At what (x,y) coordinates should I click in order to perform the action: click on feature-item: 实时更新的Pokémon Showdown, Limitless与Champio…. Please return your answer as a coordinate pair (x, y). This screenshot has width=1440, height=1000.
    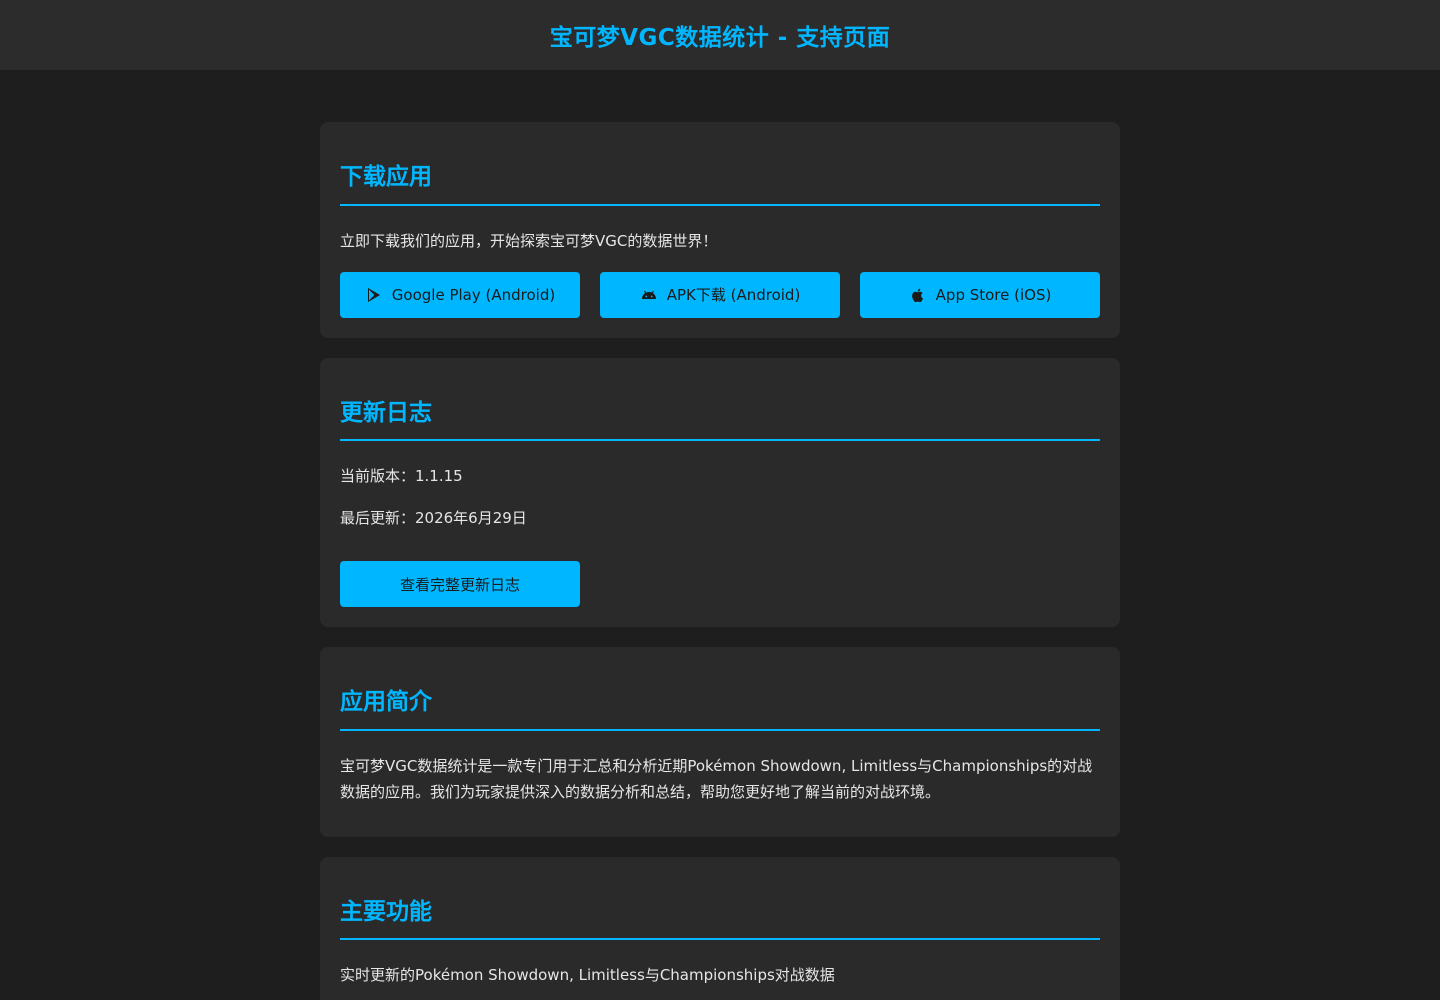
    Looking at the image, I should click on (587, 975).